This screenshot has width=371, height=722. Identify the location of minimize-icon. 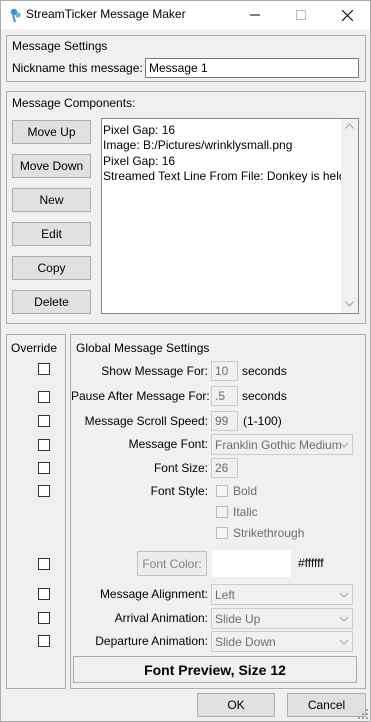
(255, 15).